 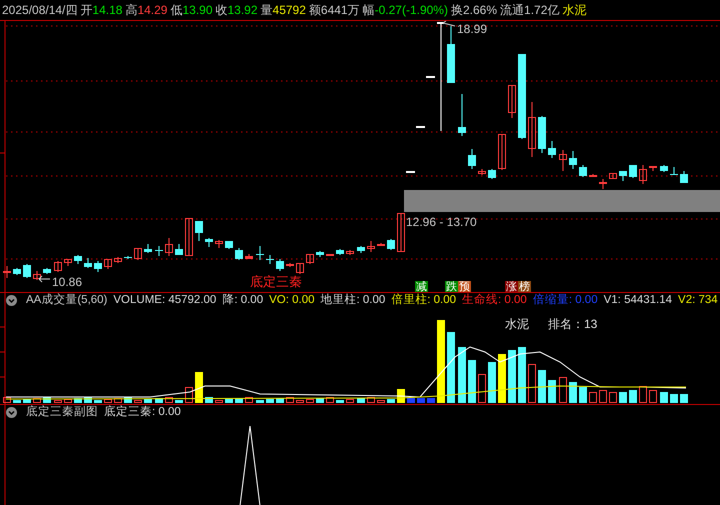 I want to click on quote-field: 额6441万, so click(x=334, y=10).